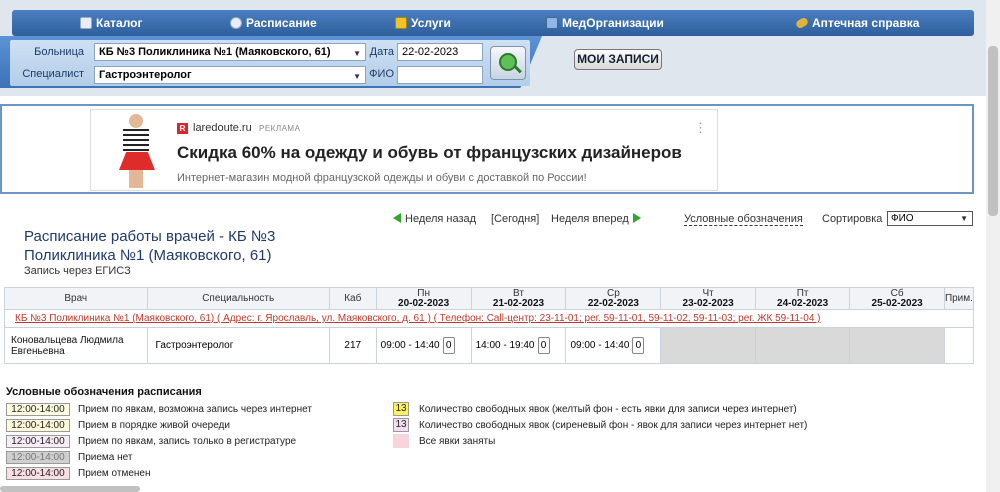 The width and height of the screenshot is (1000, 492). I want to click on fio-label: ФИО, so click(381, 74).